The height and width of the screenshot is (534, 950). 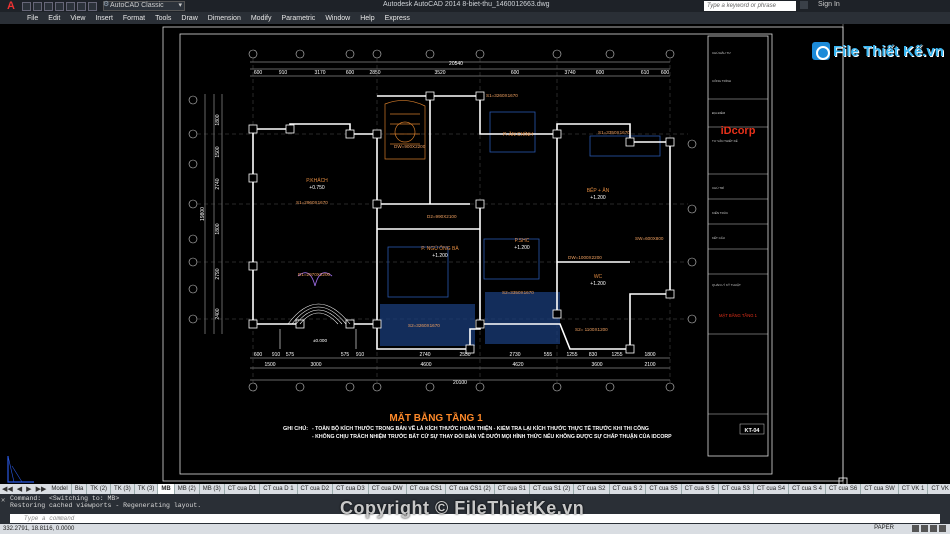 What do you see at coordinates (772, 489) in the screenshot?
I see `layout-tab: CT cua S4` at bounding box center [772, 489].